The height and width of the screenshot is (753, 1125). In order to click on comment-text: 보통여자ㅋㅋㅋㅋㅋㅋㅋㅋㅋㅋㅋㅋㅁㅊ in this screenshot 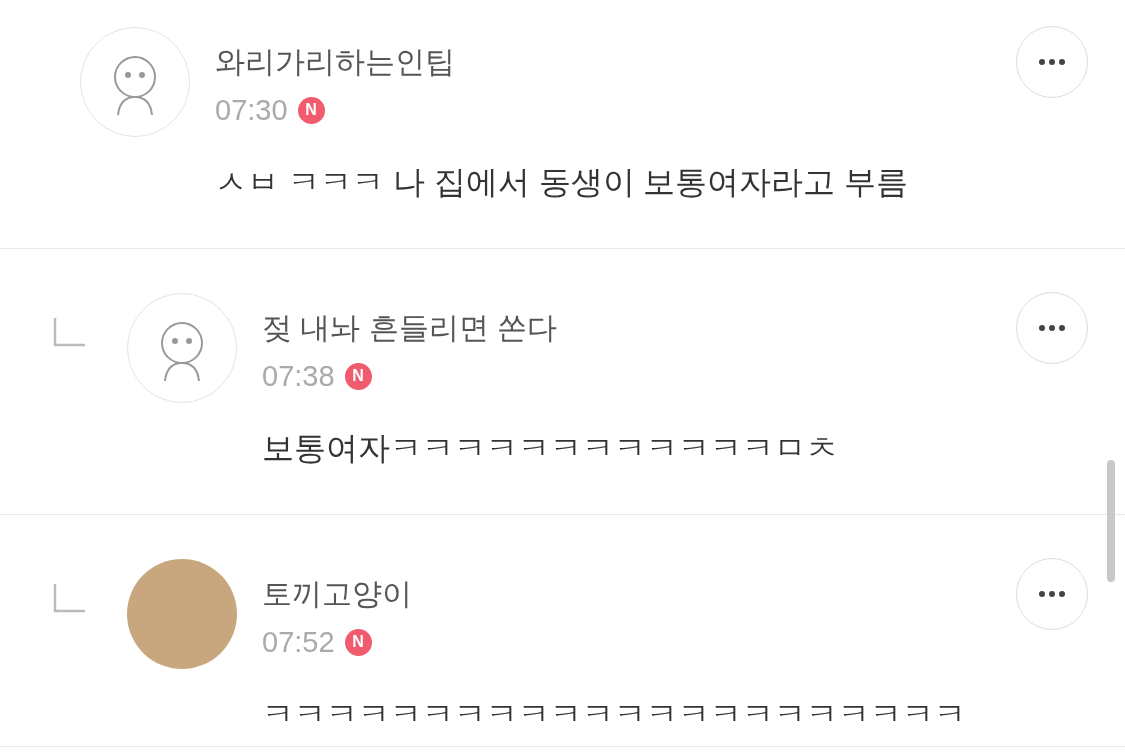, I will do `click(550, 448)`.